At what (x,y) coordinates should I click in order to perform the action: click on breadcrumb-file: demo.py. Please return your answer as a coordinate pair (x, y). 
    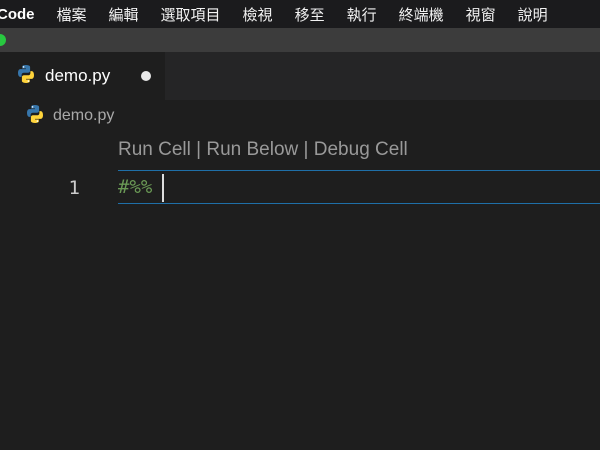
    Looking at the image, I should click on (83, 116).